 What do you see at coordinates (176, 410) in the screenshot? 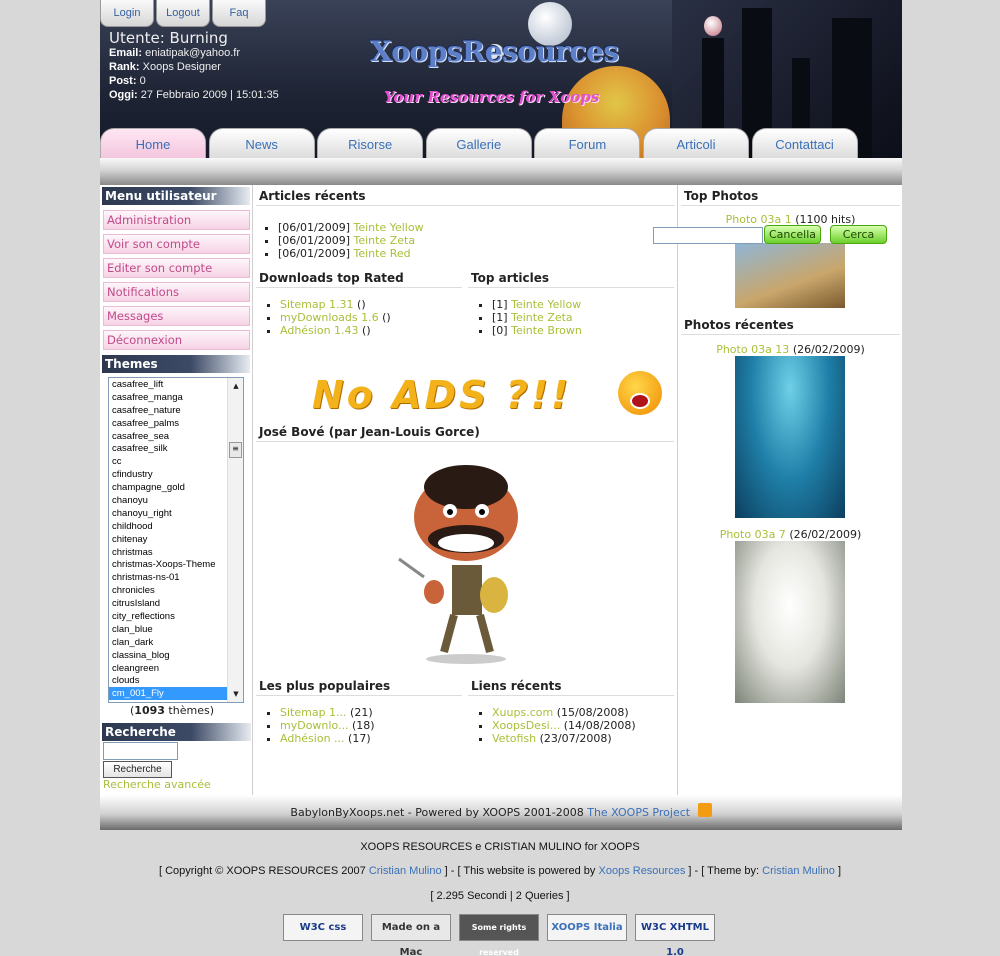
I see `theme-option: casafree_nature` at bounding box center [176, 410].